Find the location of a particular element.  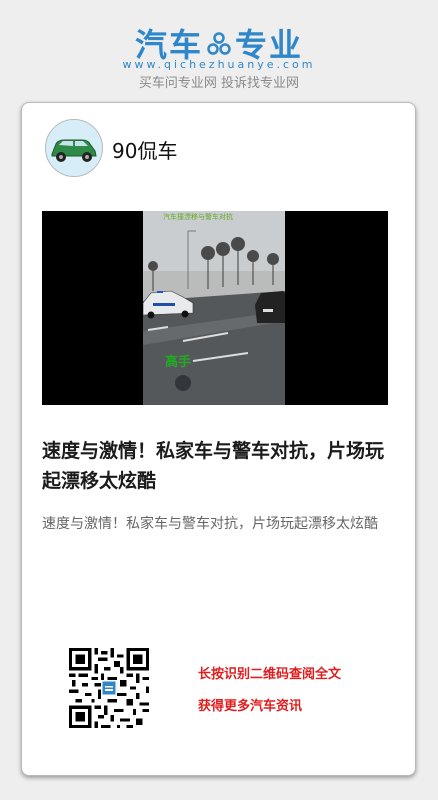

qr-code is located at coordinates (109, 688).